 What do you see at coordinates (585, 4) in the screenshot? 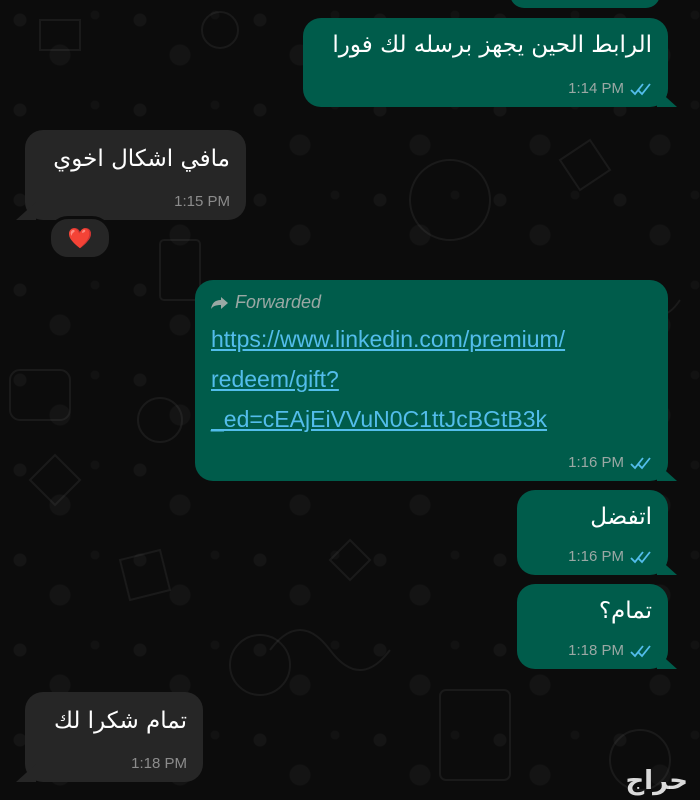
I see `previous-message-bubble-edge` at bounding box center [585, 4].